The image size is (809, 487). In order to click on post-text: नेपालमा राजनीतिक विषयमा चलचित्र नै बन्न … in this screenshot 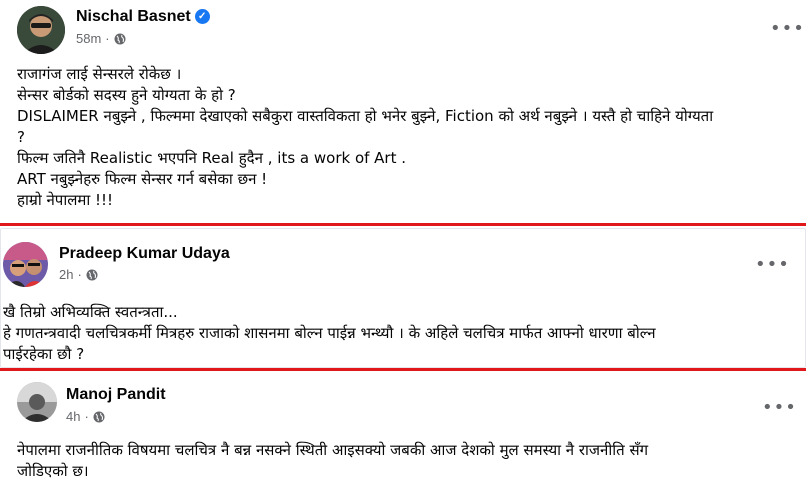, I will do `click(332, 461)`.